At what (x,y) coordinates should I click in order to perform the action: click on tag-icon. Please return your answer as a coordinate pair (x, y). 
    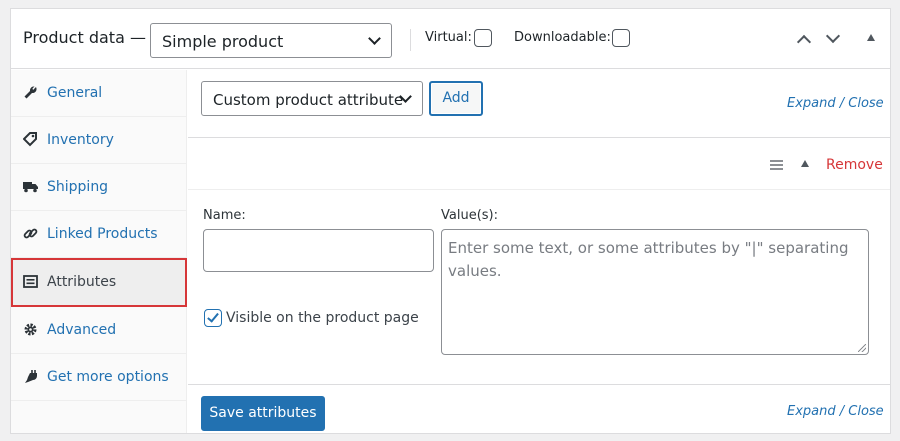
    Looking at the image, I should click on (30, 139).